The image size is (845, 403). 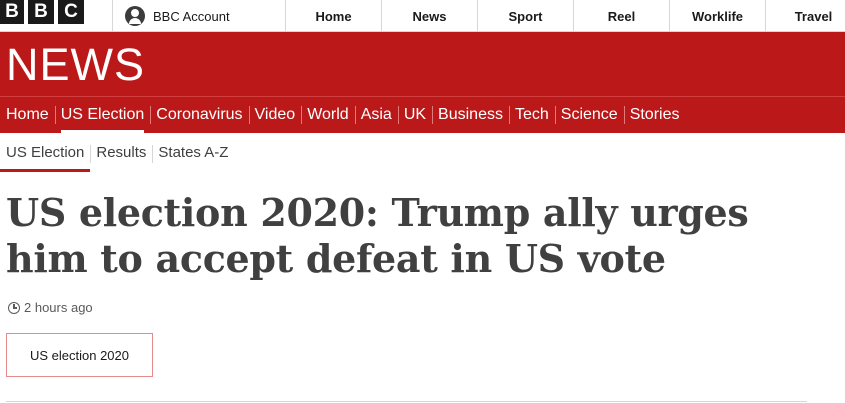 I want to click on section-nav-coronavirus: Coronavirus, so click(x=199, y=115).